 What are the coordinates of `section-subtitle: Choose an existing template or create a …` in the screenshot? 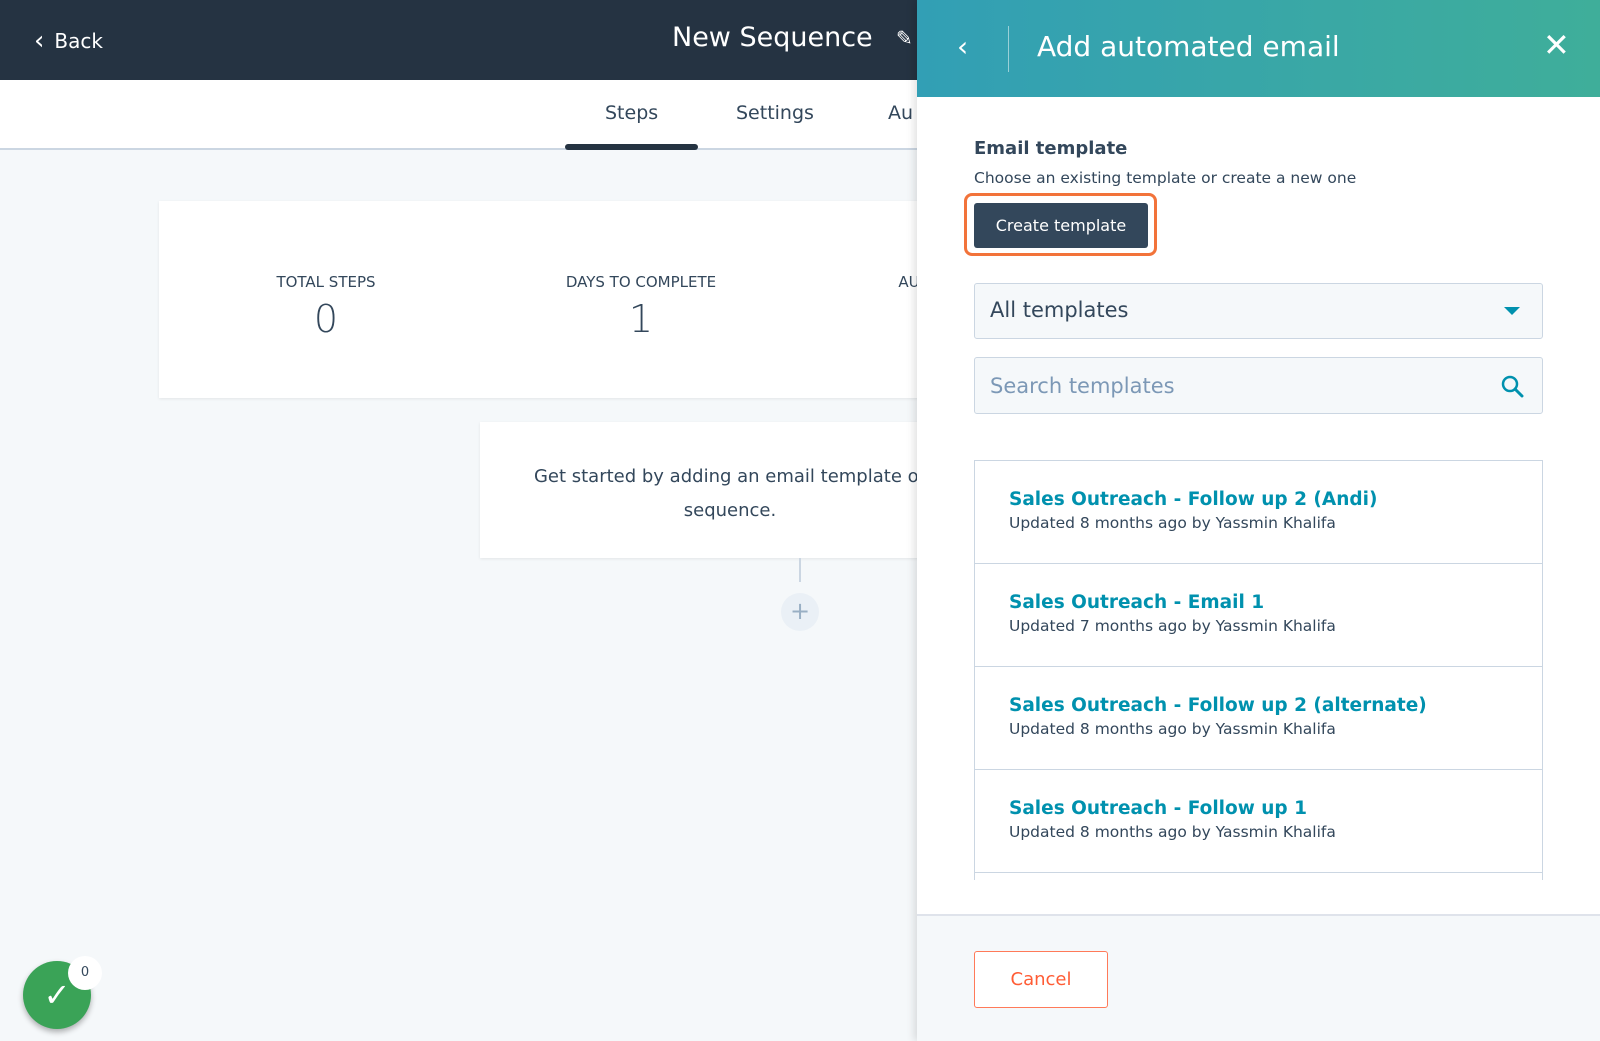 It's located at (1165, 178).